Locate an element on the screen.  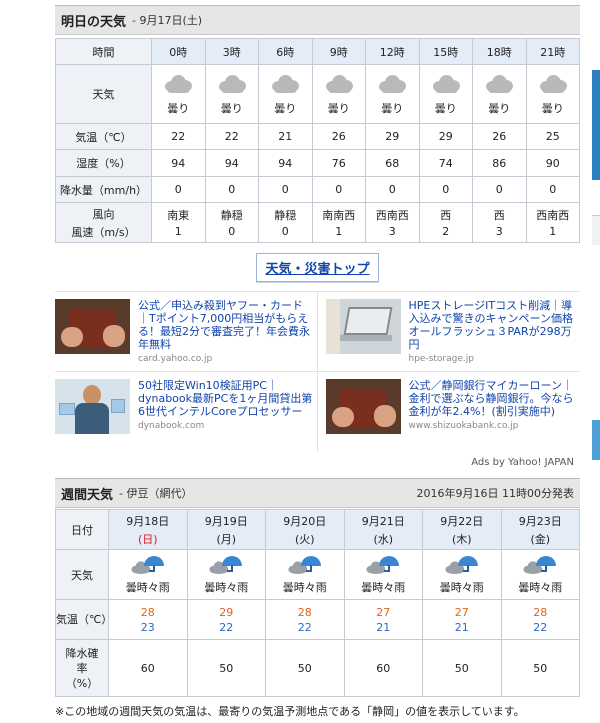
low-temp: 23 is located at coordinates (147, 627).